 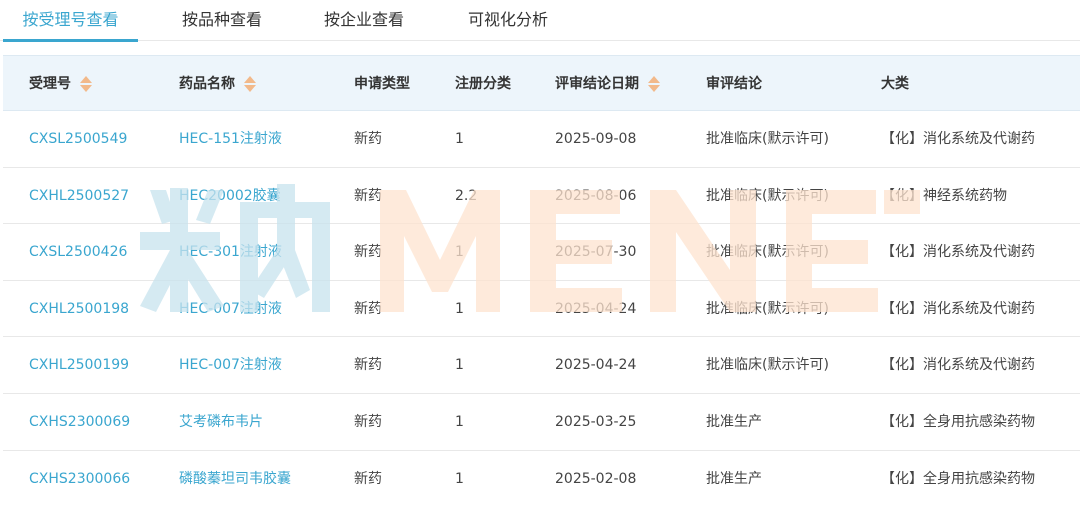 What do you see at coordinates (78, 139) in the screenshot?
I see `acceptance-no-link: CXSL2500549` at bounding box center [78, 139].